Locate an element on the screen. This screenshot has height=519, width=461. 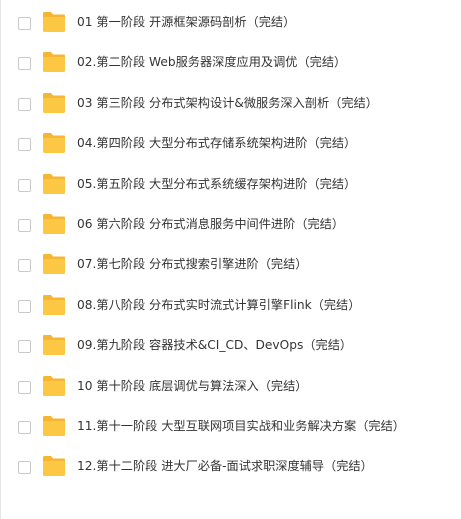
list-item: 08.第八阶段 分布式实时流式计算引擎Flink（完结） is located at coordinates (230, 308).